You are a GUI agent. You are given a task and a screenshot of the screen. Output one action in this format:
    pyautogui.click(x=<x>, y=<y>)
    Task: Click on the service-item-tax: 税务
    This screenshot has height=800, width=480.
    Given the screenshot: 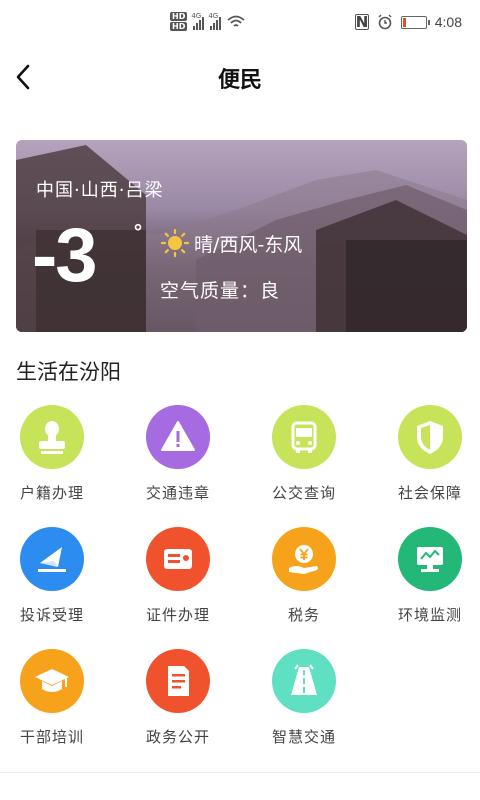 What is the action you would take?
    pyautogui.click(x=304, y=576)
    